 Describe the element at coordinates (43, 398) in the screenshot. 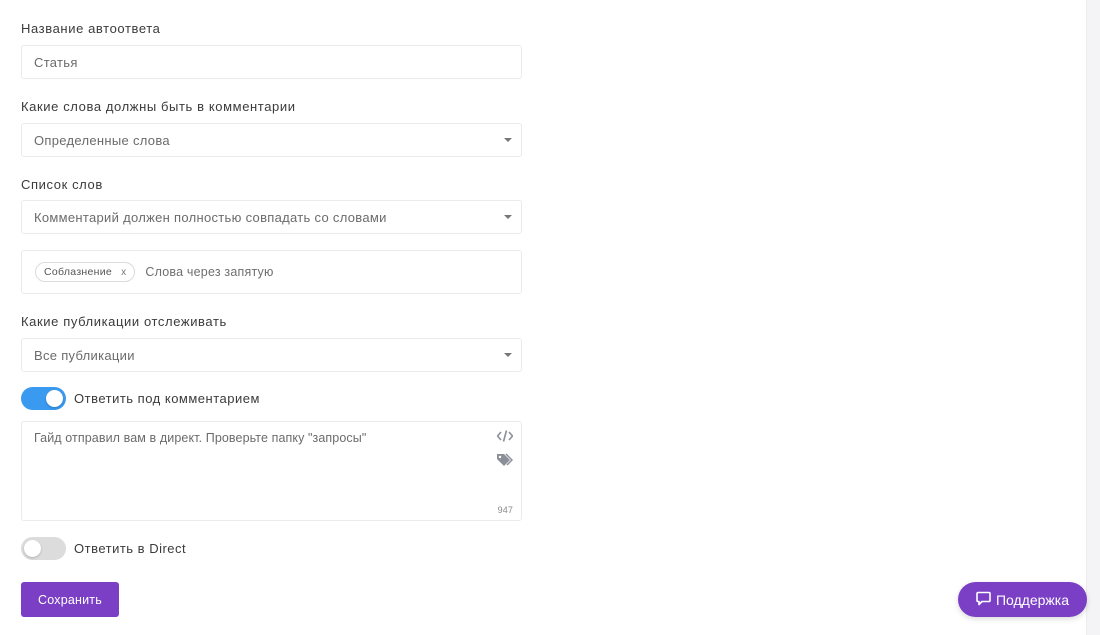

I see `reply-comment-toggle` at that location.